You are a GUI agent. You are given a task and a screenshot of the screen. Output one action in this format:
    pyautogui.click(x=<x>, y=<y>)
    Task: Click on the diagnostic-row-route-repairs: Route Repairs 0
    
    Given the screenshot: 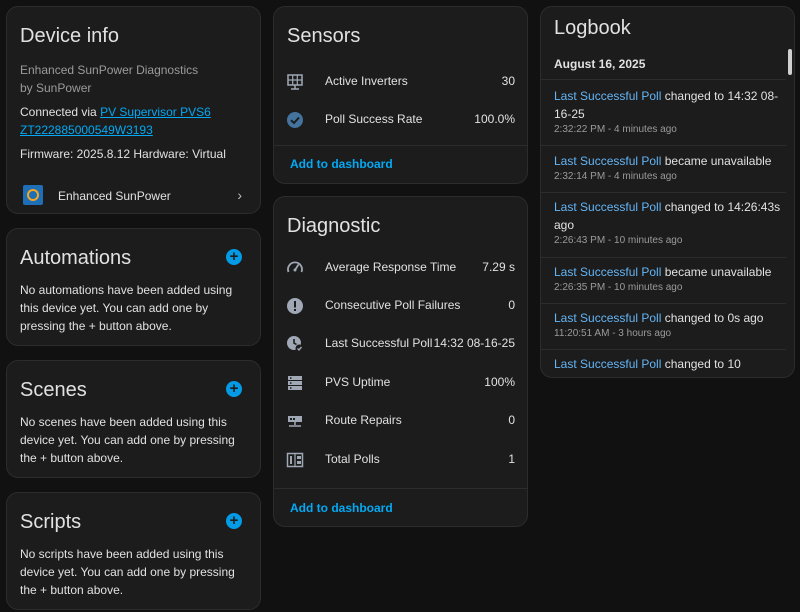 What is the action you would take?
    pyautogui.click(x=400, y=421)
    